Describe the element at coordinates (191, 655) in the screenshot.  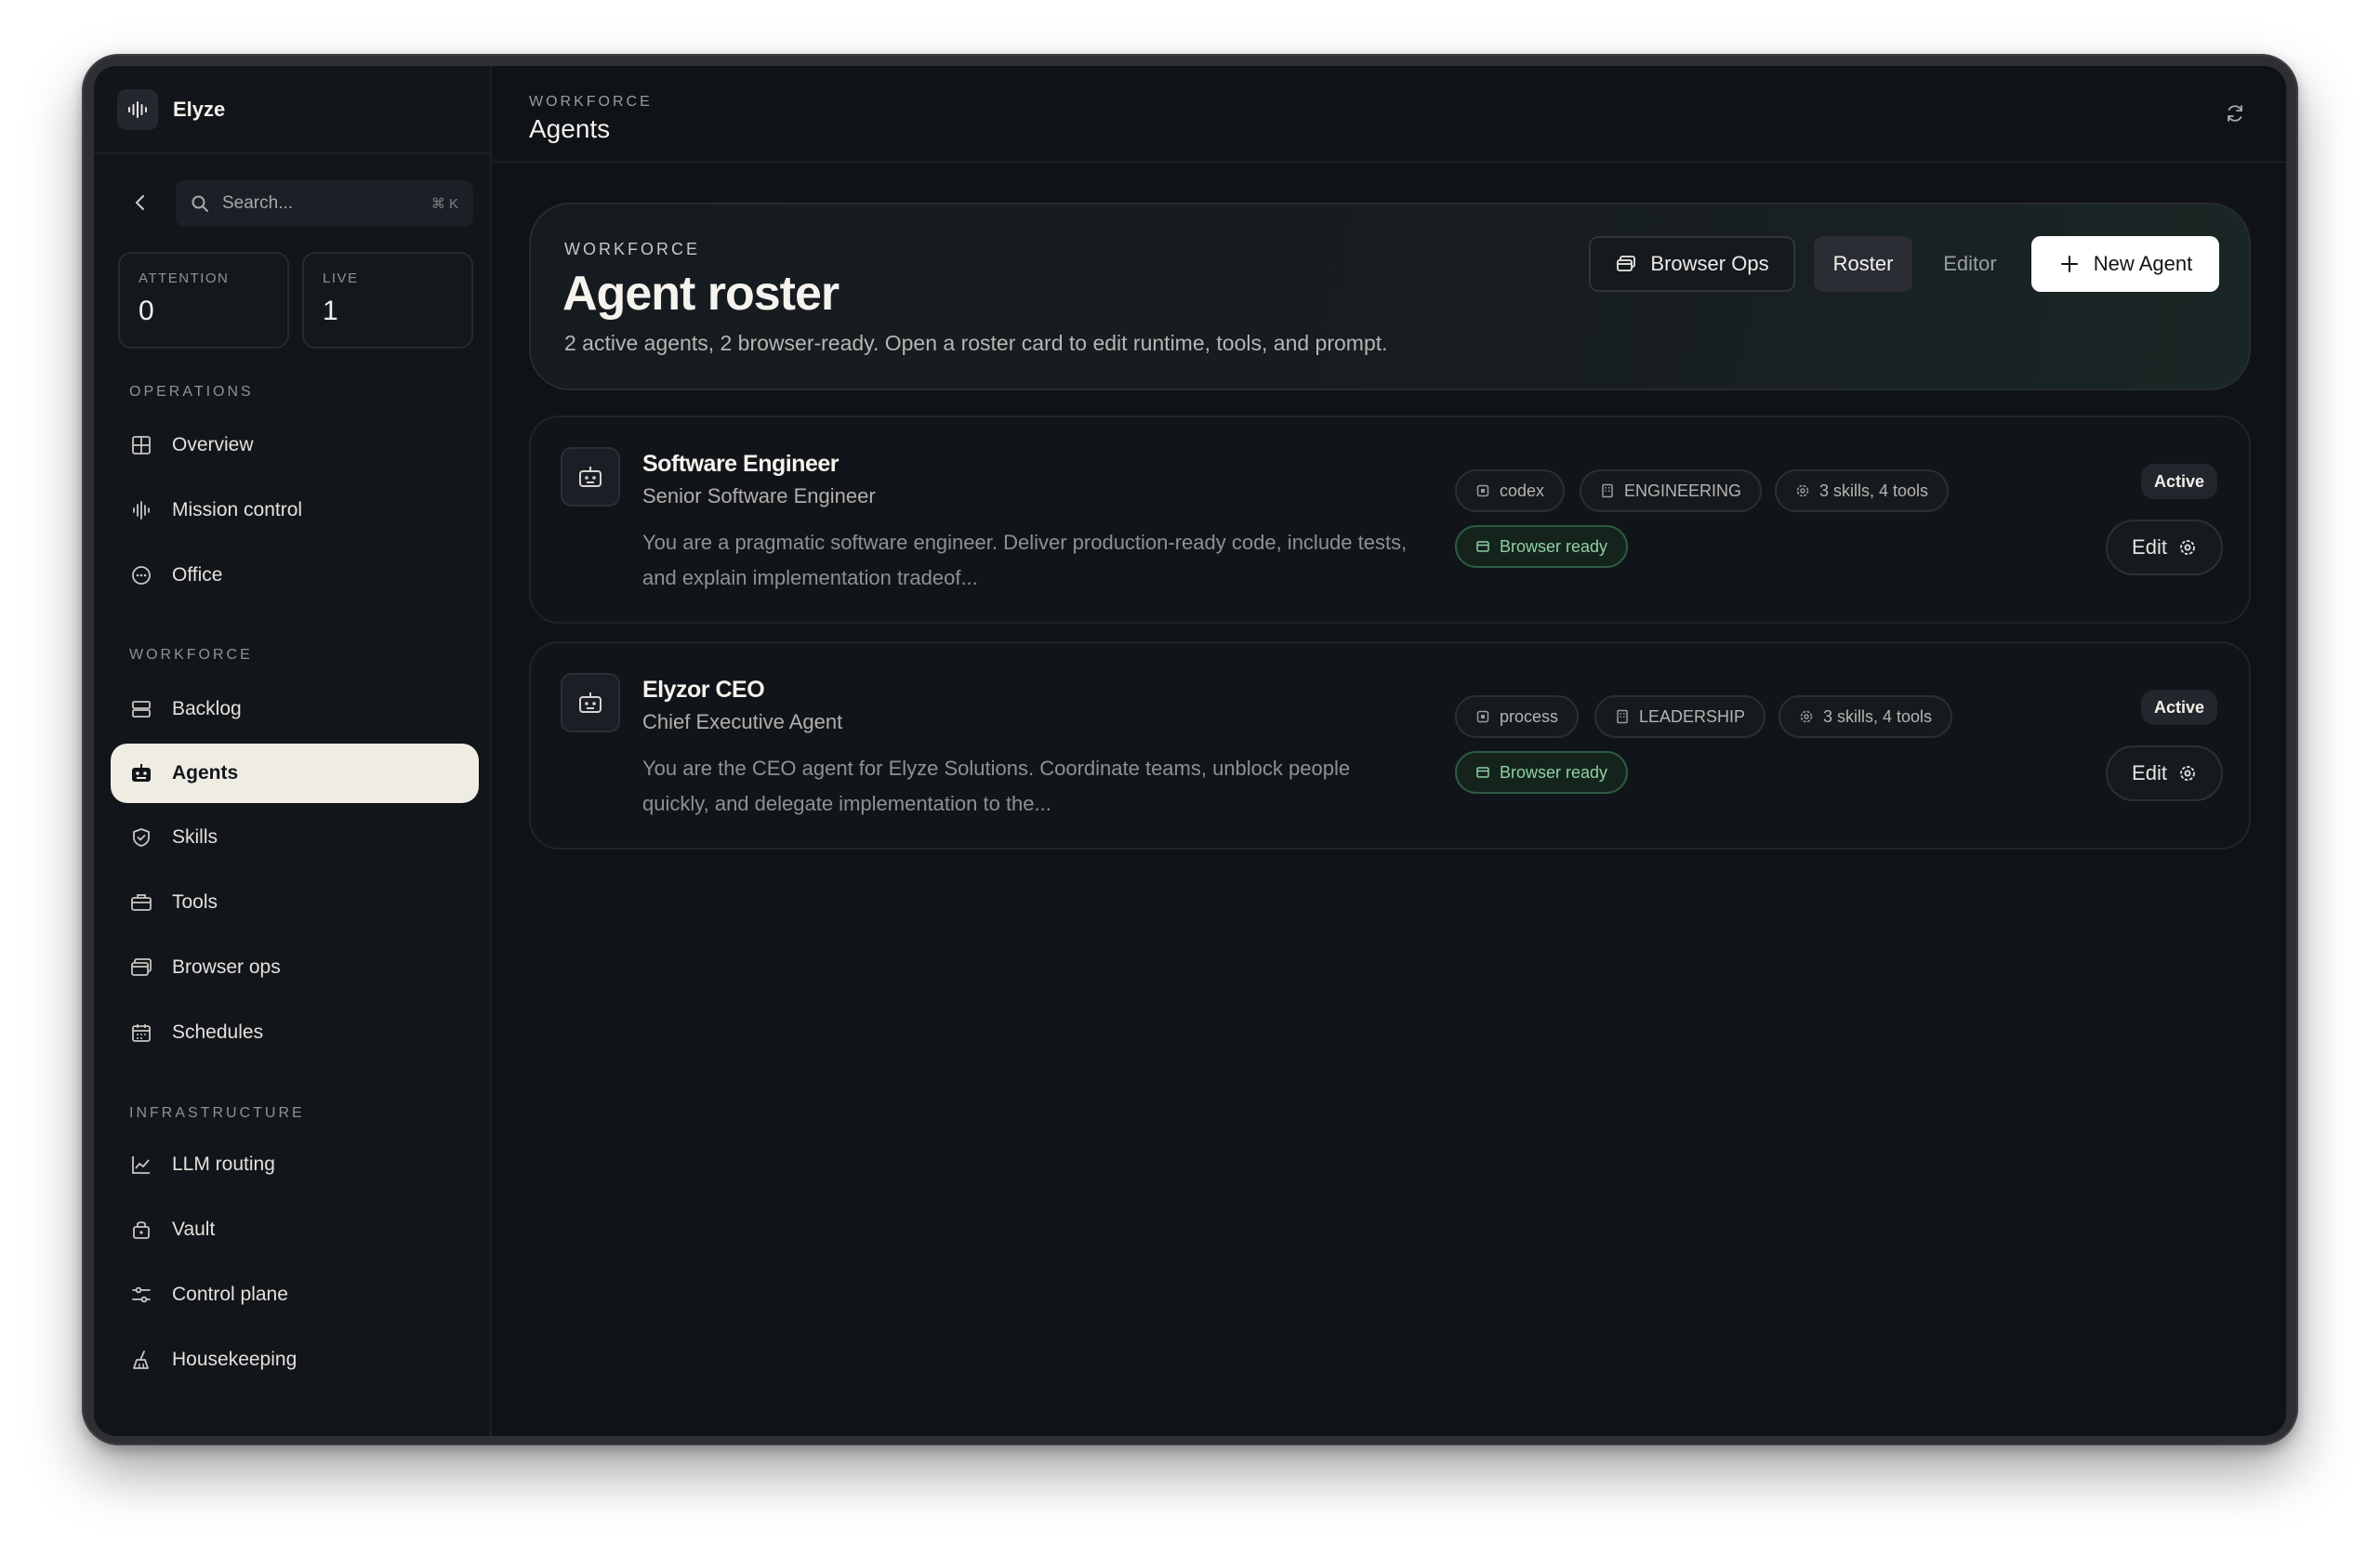
I see `section-title-workforce: WORKFORCE` at that location.